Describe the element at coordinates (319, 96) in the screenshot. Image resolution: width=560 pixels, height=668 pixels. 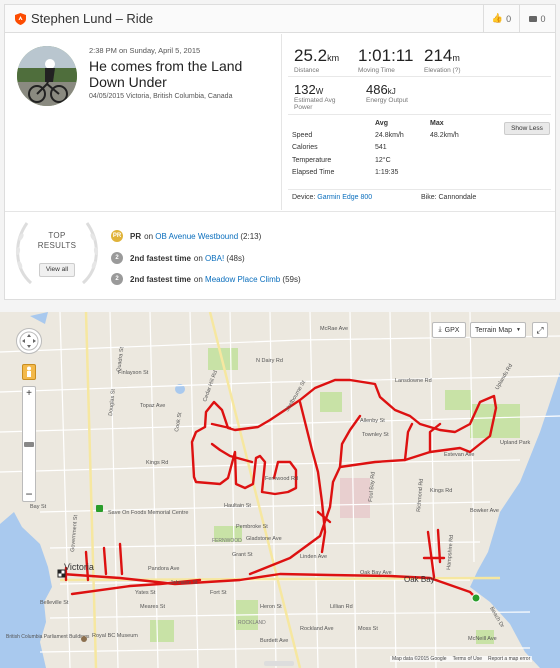
I see `power-stat: 132W Estimated Avg Power` at that location.